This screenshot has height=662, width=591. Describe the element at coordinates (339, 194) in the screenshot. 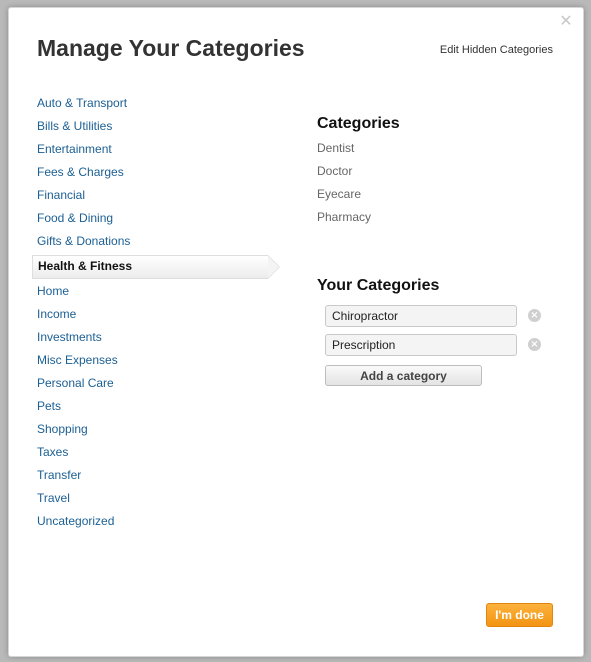

I see `subcategory-item: Eyecare` at that location.